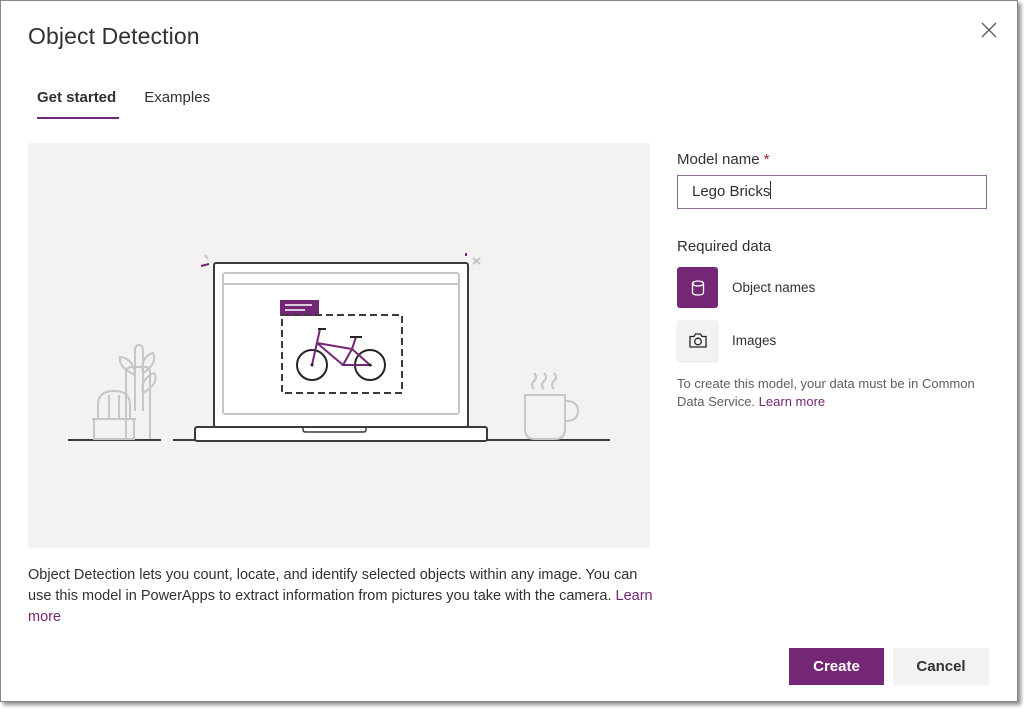  I want to click on required-data-label: Required data, so click(724, 246).